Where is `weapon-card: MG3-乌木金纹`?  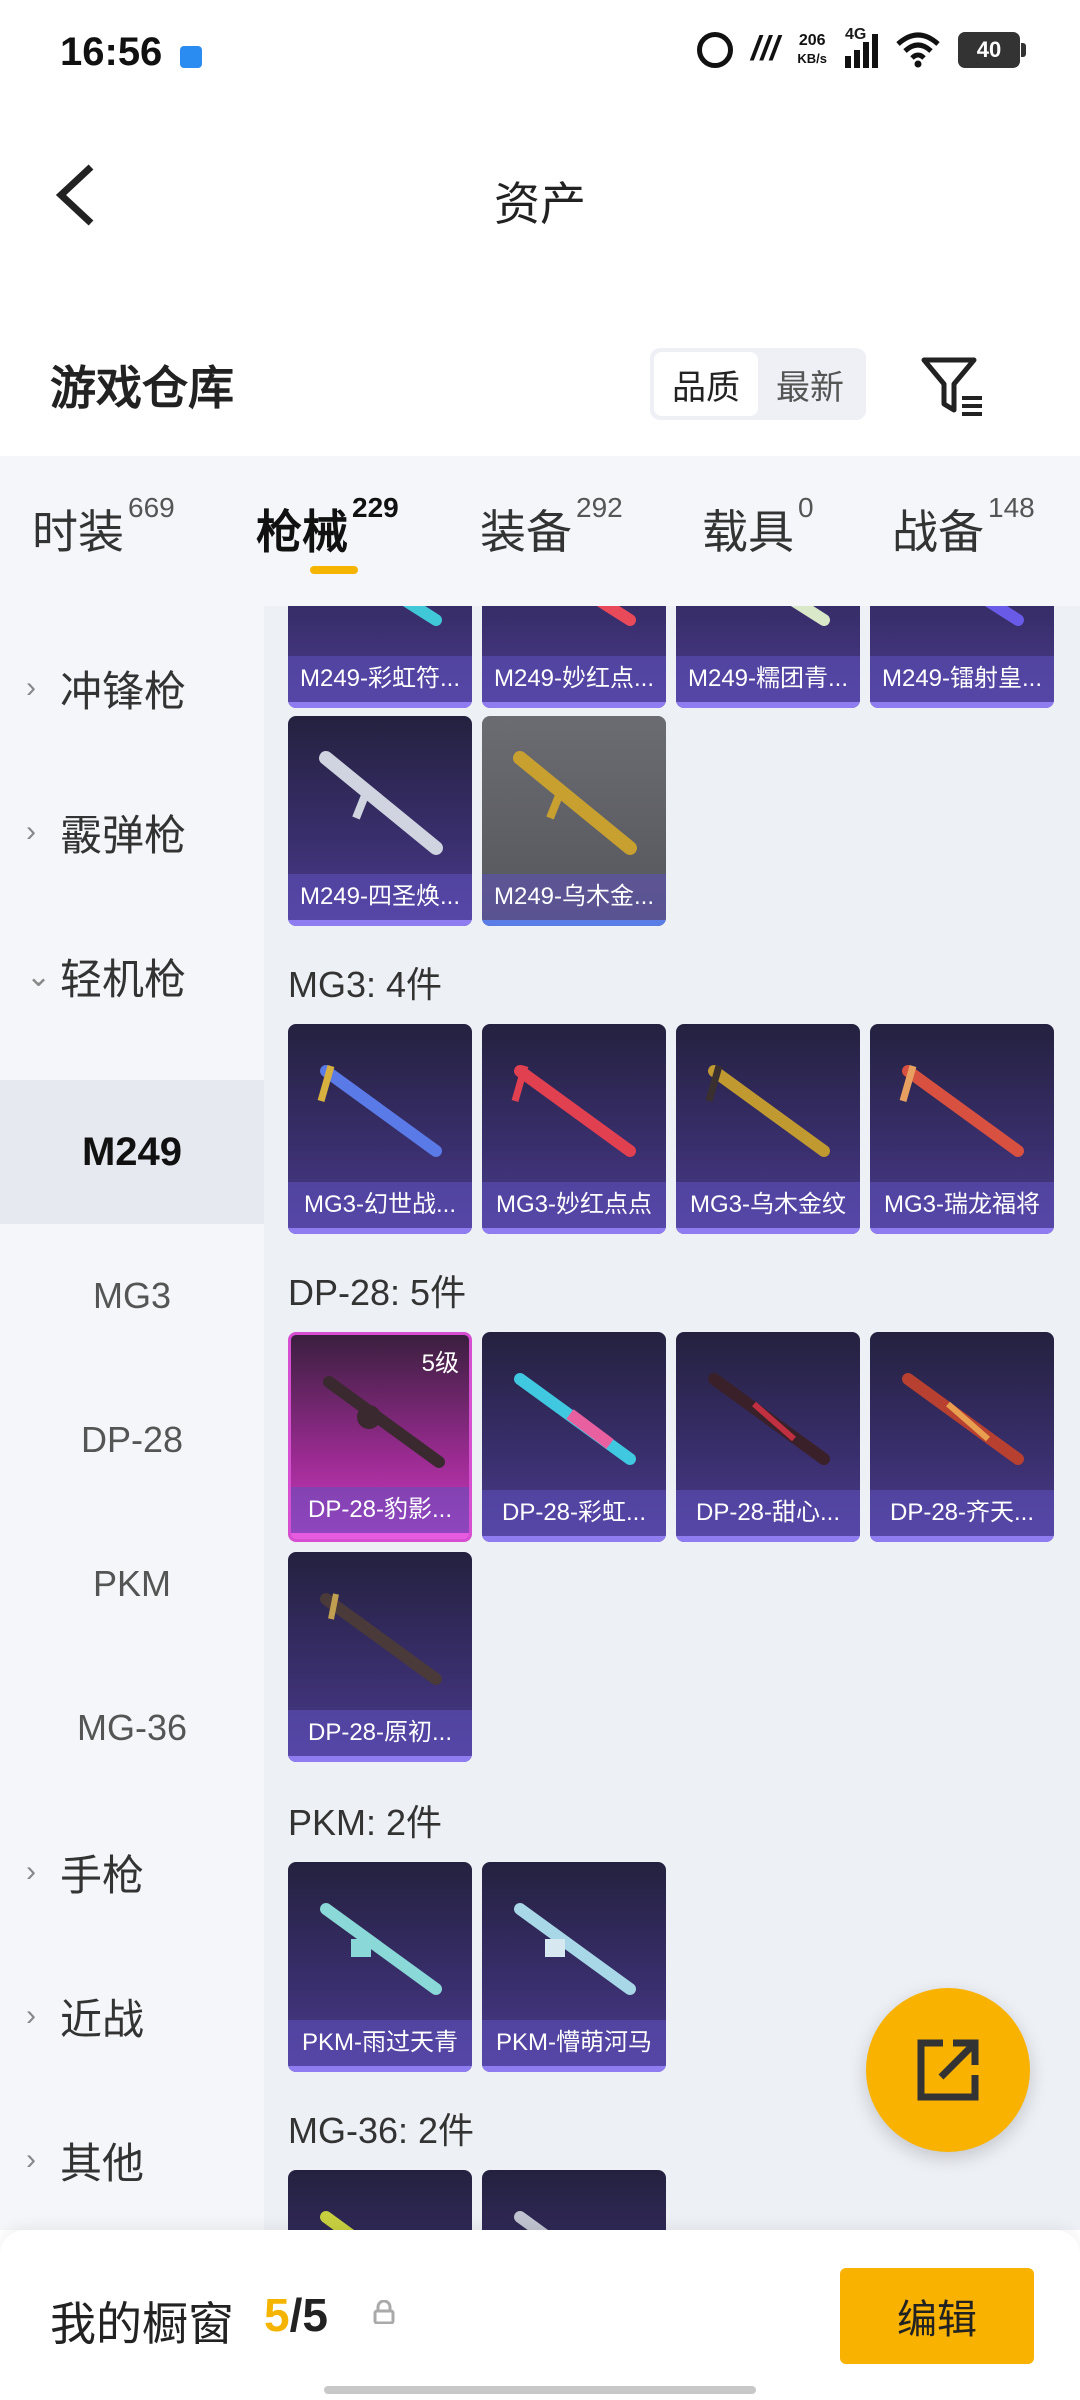
weapon-card: MG3-乌木金纹 is located at coordinates (768, 1129).